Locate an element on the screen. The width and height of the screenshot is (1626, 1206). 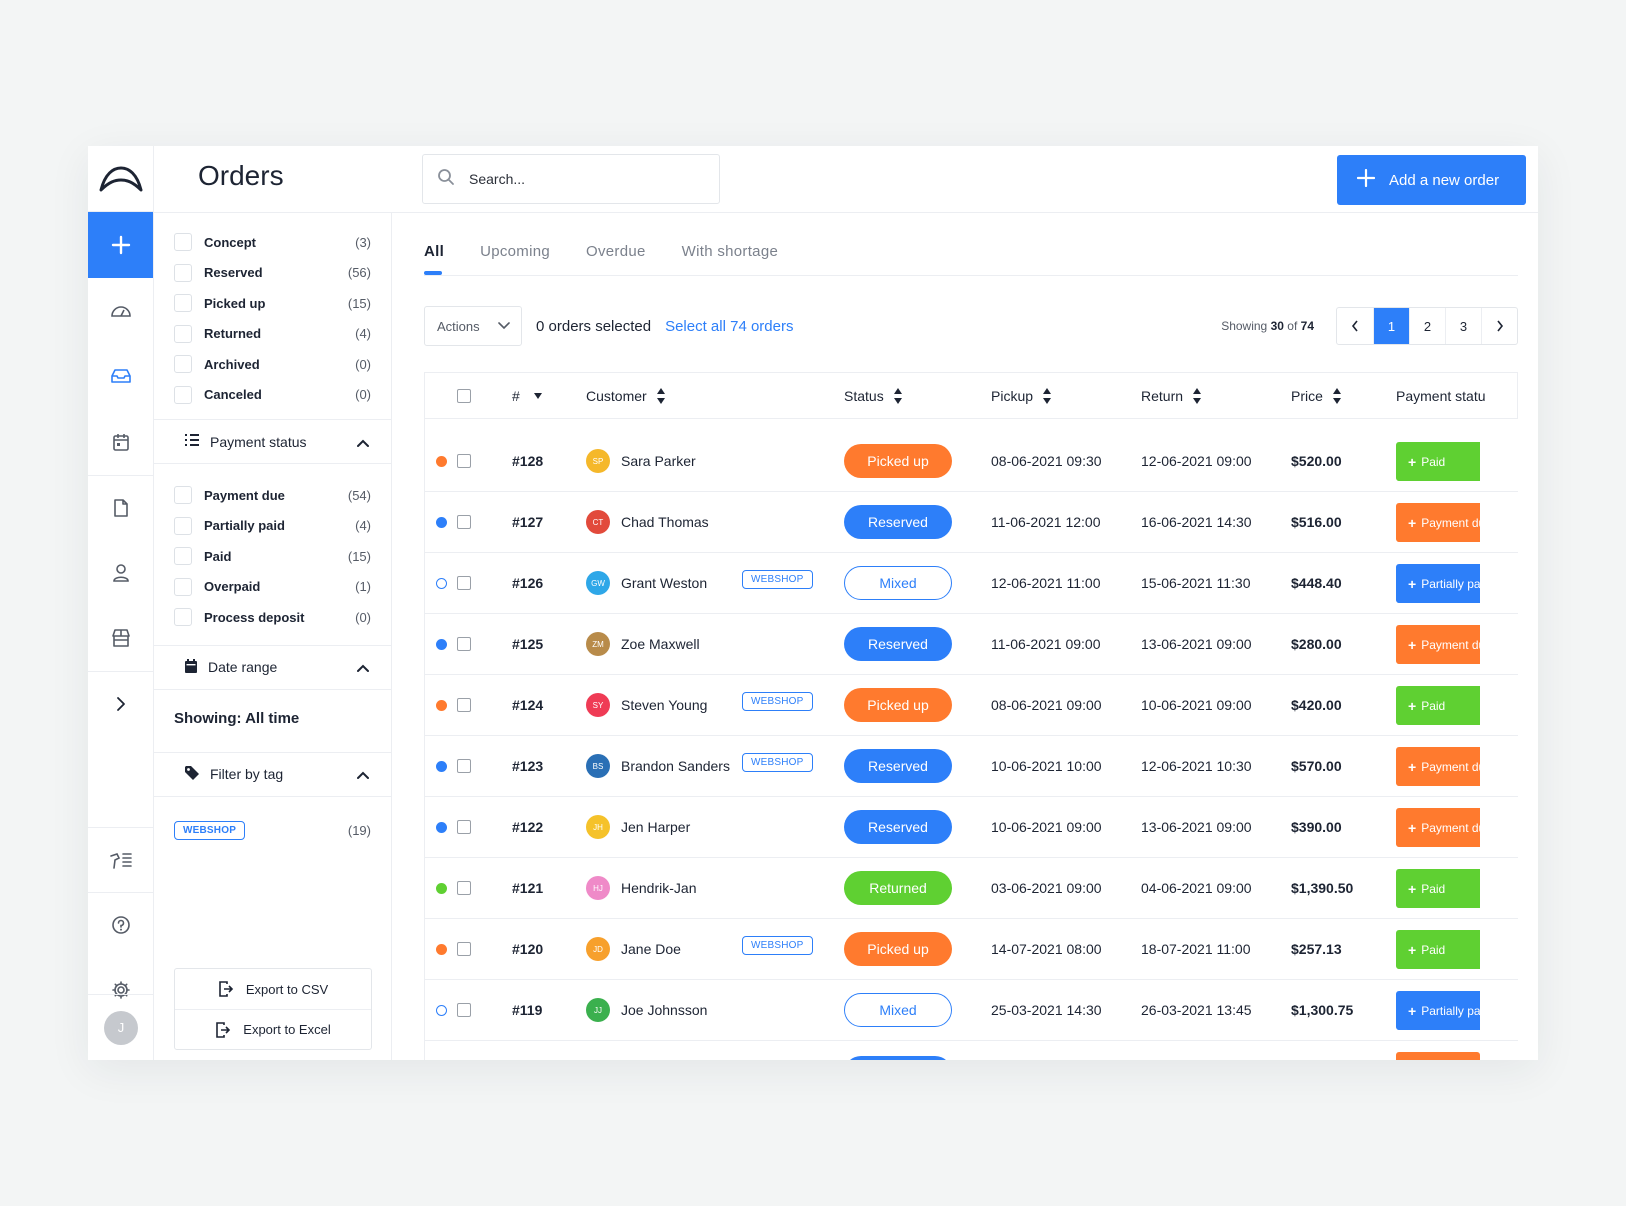
order-number: #126 is located at coordinates (527, 583).